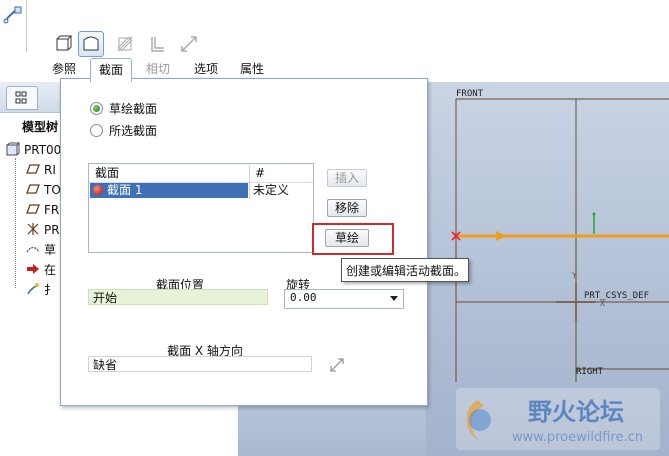 The width and height of the screenshot is (669, 456). Describe the element at coordinates (178, 297) in the screenshot. I see `placement-field: 开始` at that location.